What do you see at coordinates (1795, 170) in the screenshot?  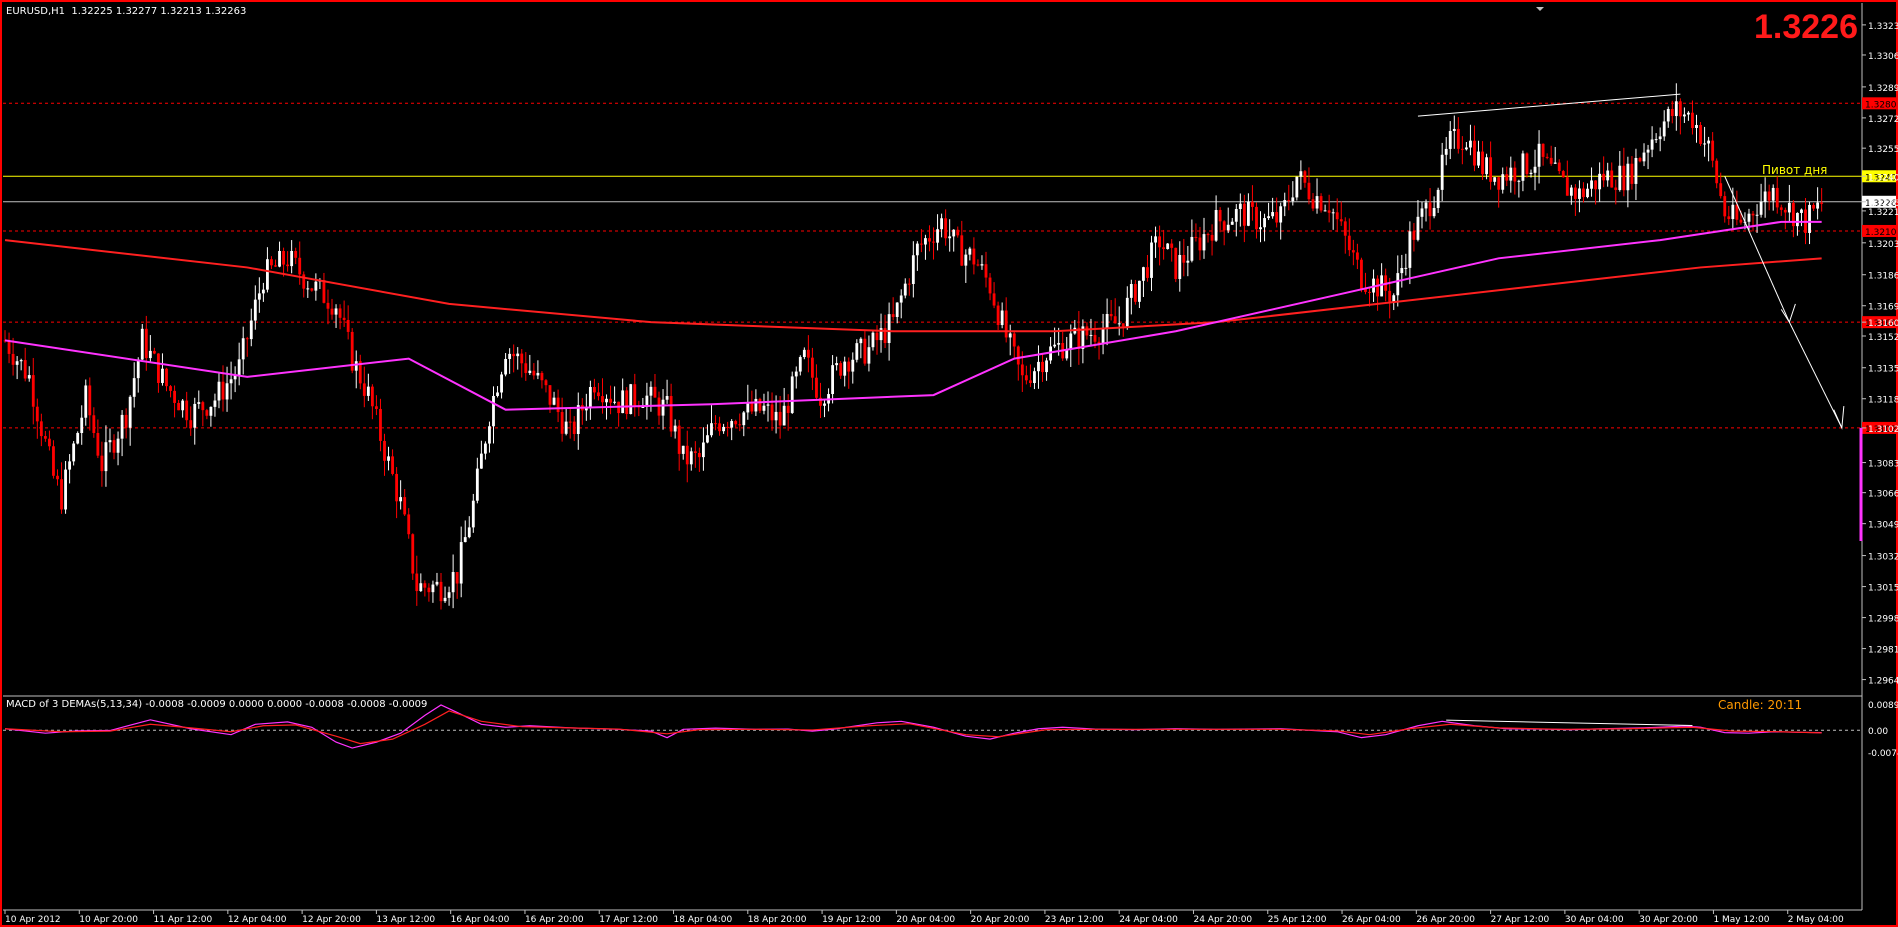 I see `pivot-label: Пивот дня` at bounding box center [1795, 170].